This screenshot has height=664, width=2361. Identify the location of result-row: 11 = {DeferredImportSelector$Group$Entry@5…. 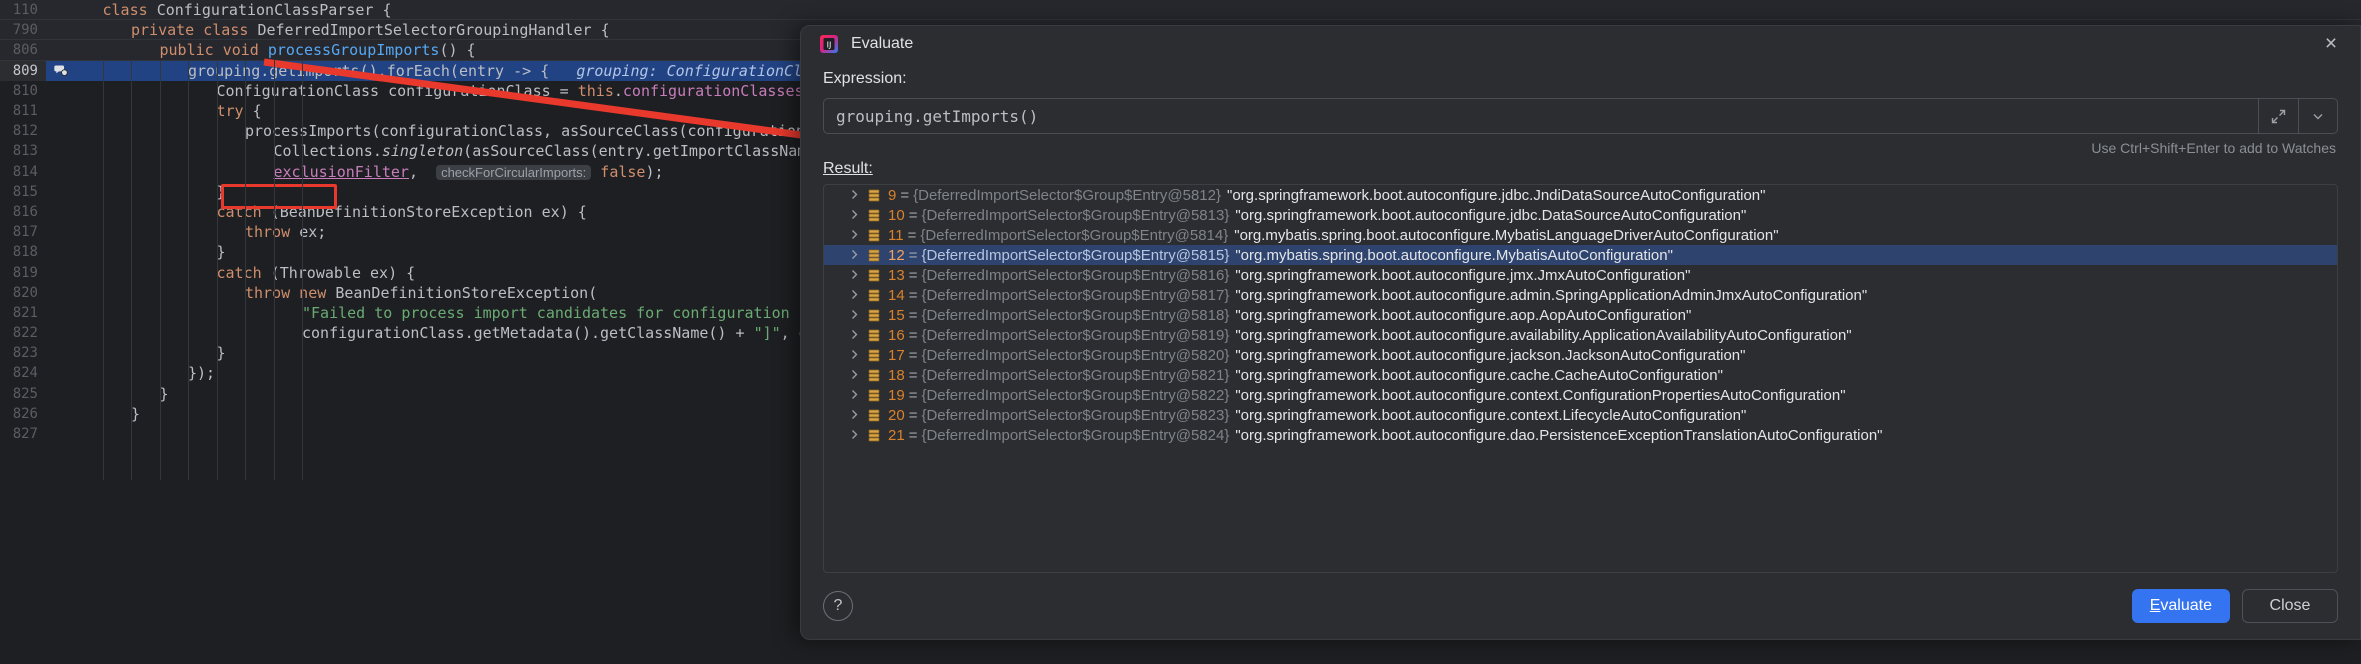
(1580, 235).